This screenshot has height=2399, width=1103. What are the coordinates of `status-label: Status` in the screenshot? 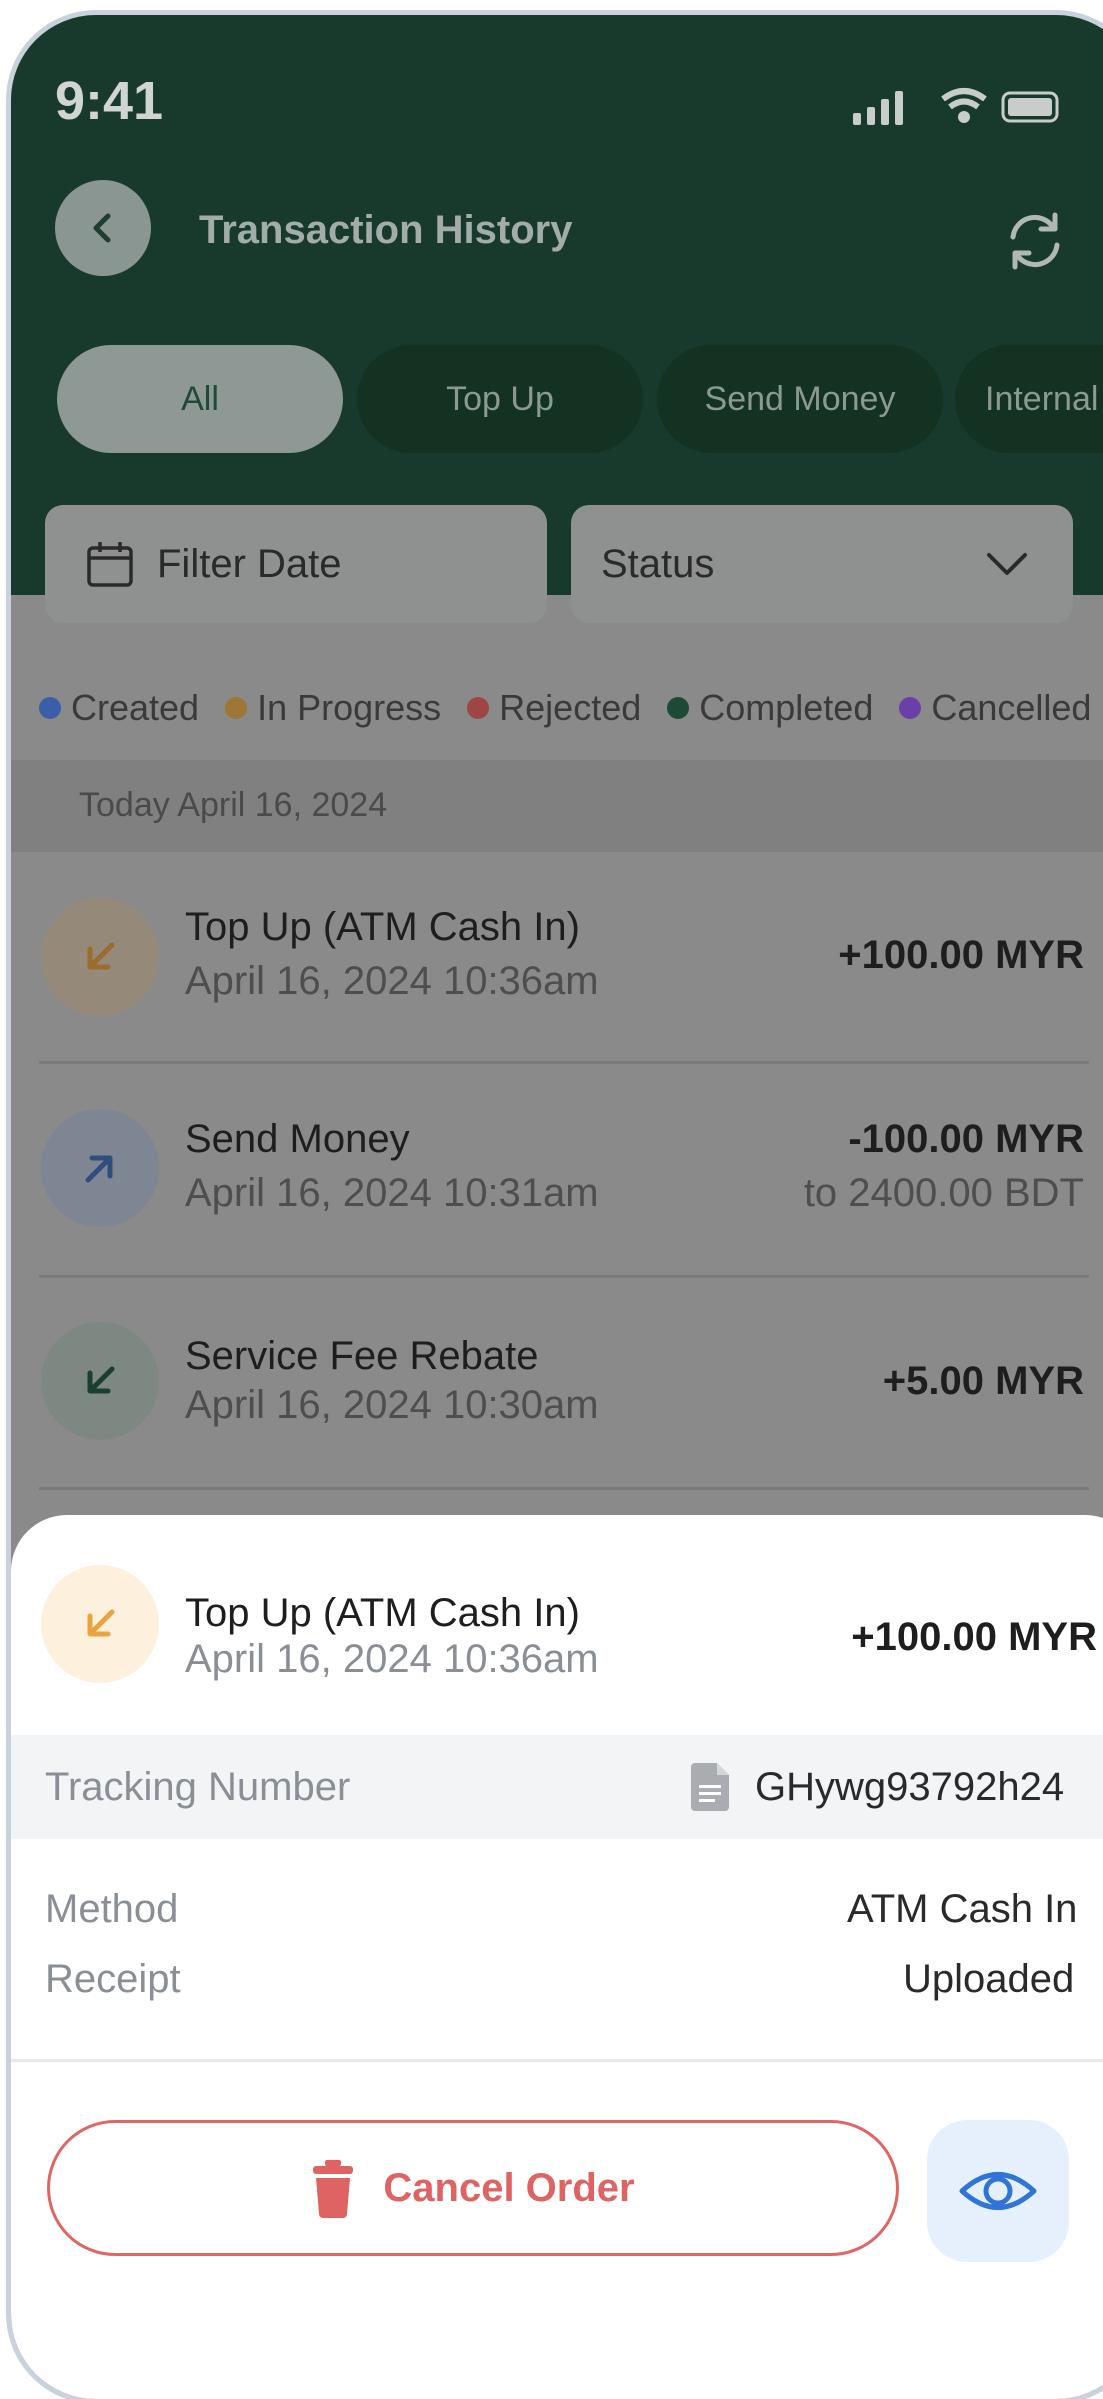 It's located at (658, 563).